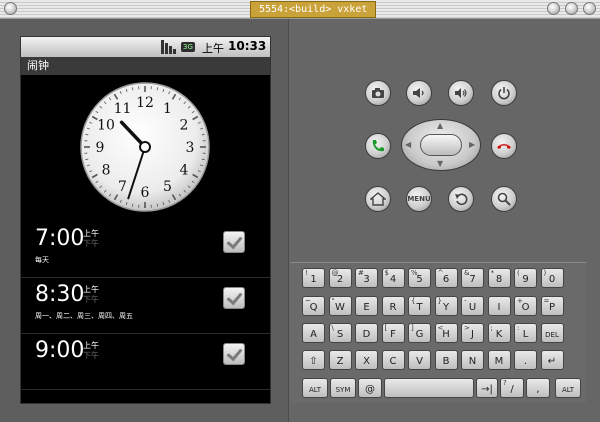 Image resolution: width=600 pixels, height=422 pixels. Describe the element at coordinates (145, 306) in the screenshot. I see `alarm-item: 8:30 上午 下午 周一、周二、周三、周四、周五` at that location.